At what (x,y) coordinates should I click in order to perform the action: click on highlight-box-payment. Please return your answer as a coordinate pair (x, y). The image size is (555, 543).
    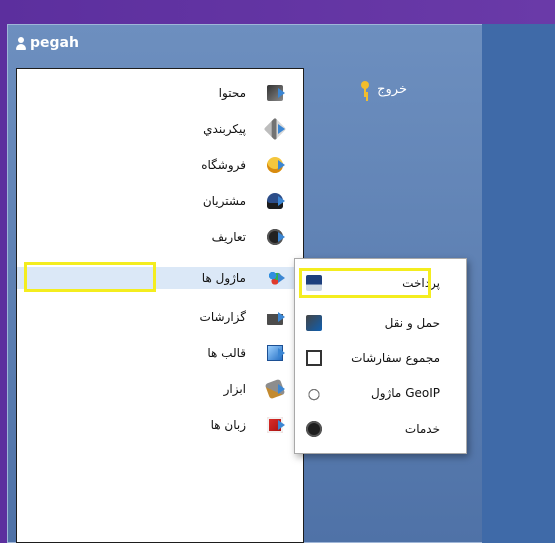
    Looking at the image, I should click on (365, 283).